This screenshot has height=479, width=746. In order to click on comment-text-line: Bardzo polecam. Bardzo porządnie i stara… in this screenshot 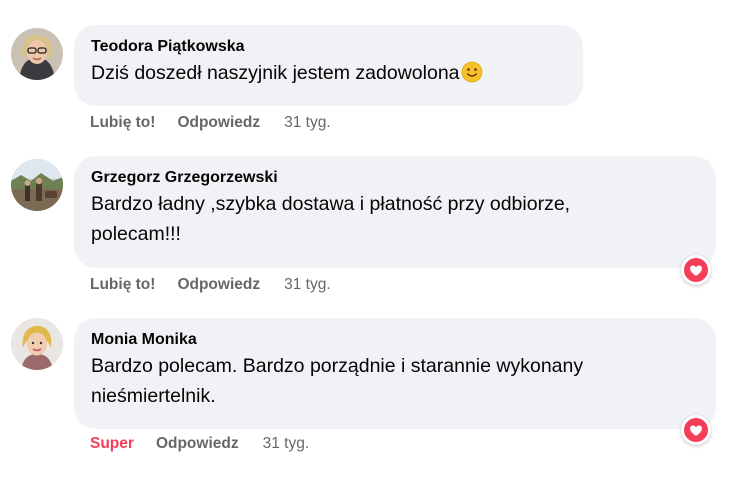, I will do `click(337, 366)`.